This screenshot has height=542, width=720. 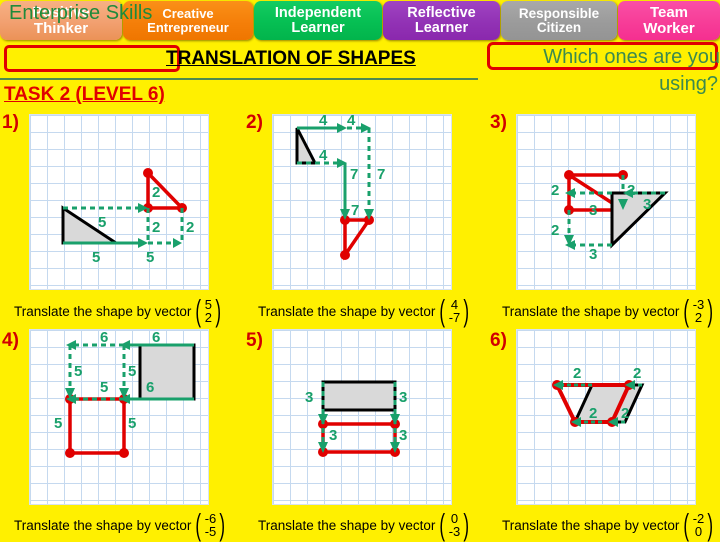 I want to click on vector-3: ( -3 2 ), so click(x=698, y=311).